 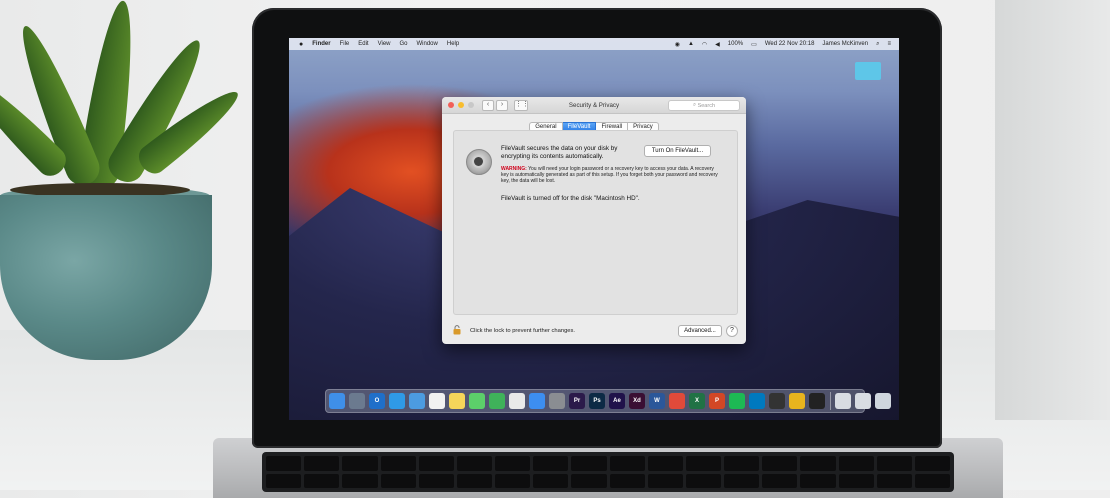 I want to click on safari-icon, so click(x=397, y=401).